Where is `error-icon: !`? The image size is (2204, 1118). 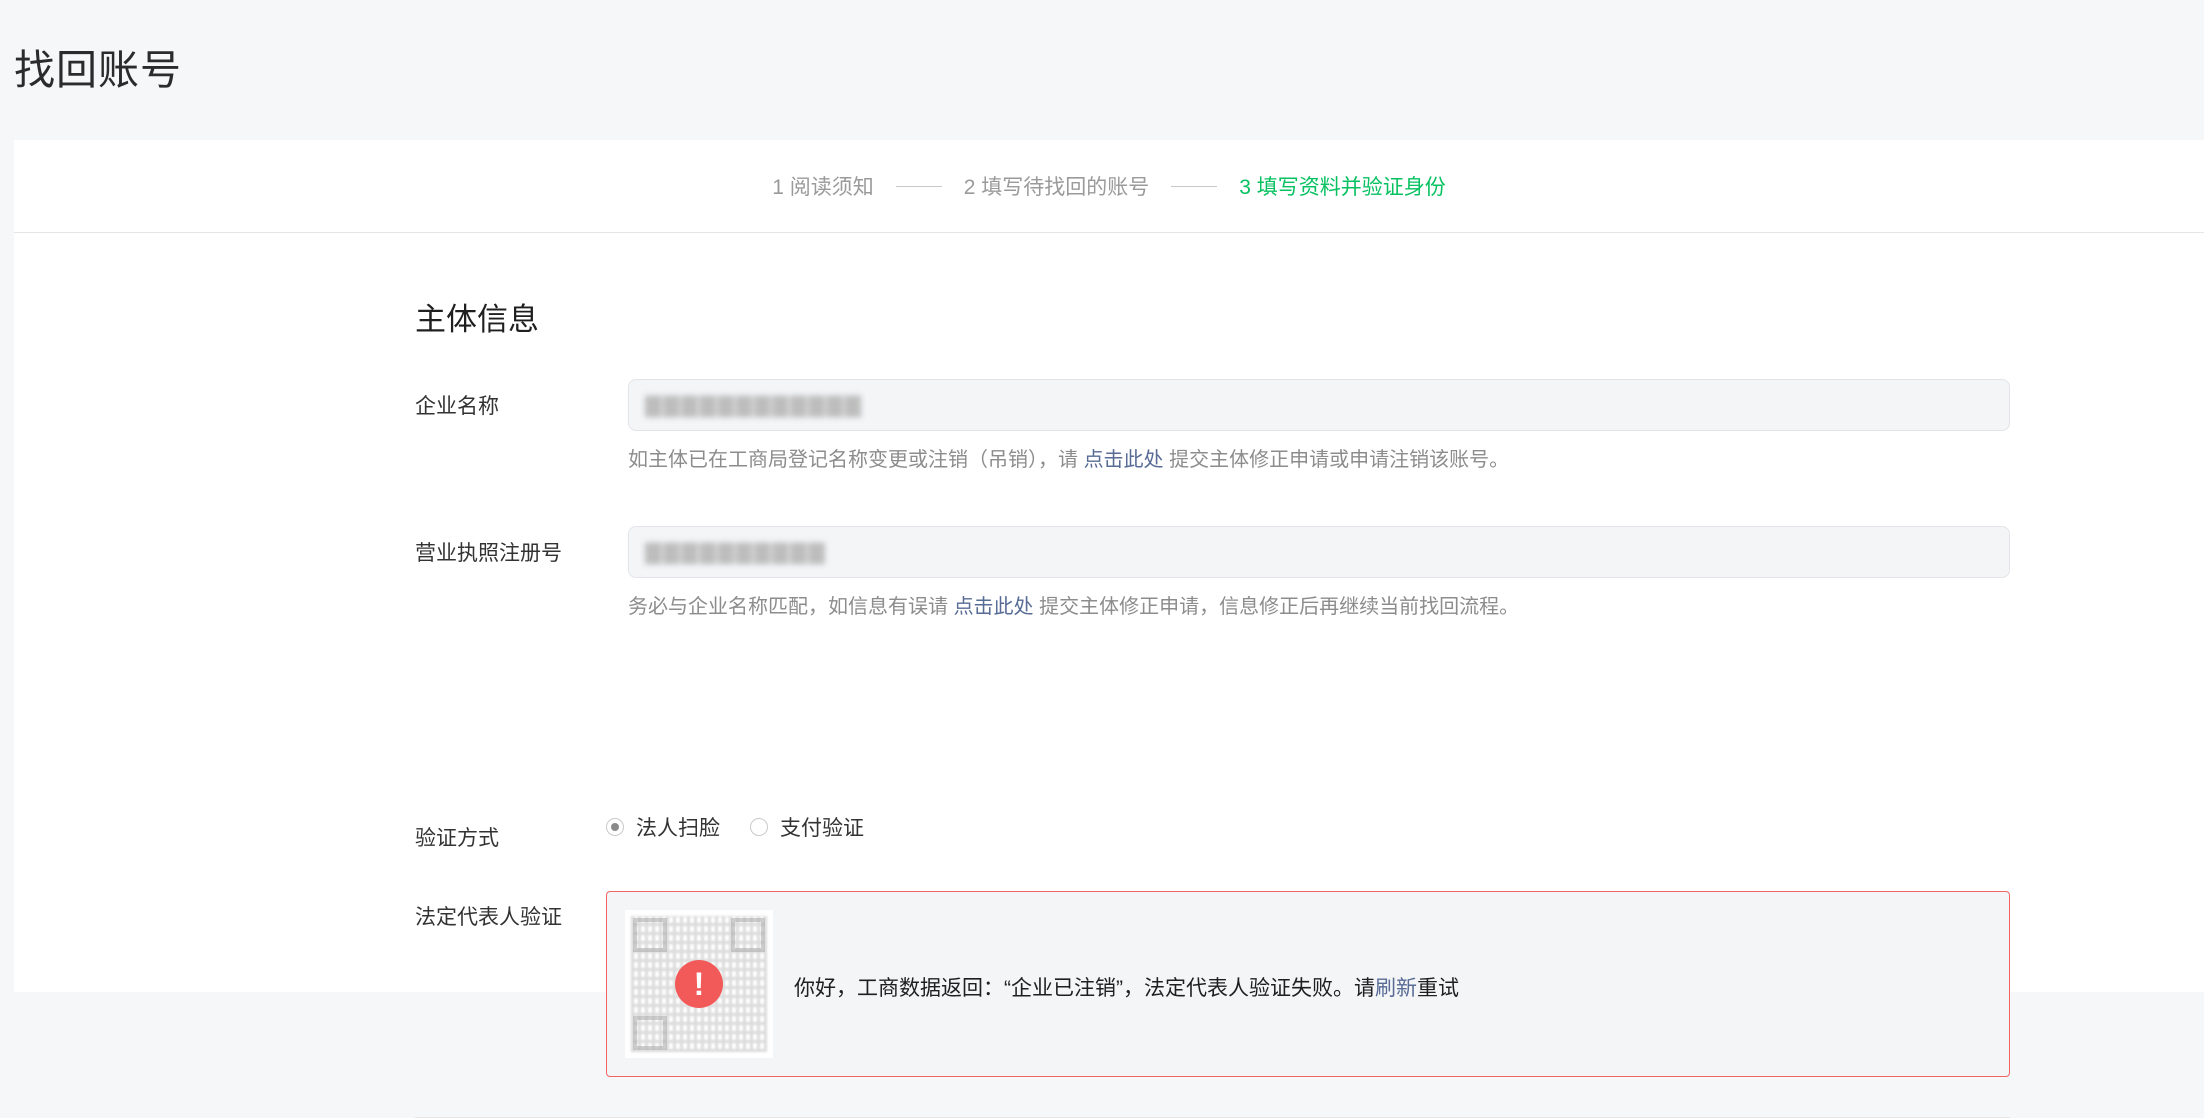 error-icon: ! is located at coordinates (699, 984).